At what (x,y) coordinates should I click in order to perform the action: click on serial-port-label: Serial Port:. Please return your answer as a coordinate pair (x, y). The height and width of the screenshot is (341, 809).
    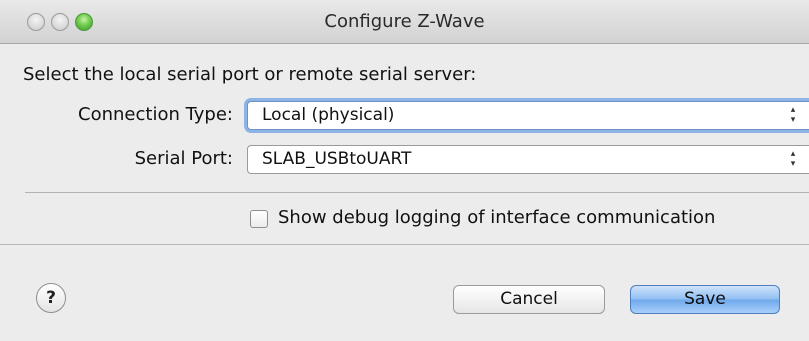
    Looking at the image, I should click on (183, 158).